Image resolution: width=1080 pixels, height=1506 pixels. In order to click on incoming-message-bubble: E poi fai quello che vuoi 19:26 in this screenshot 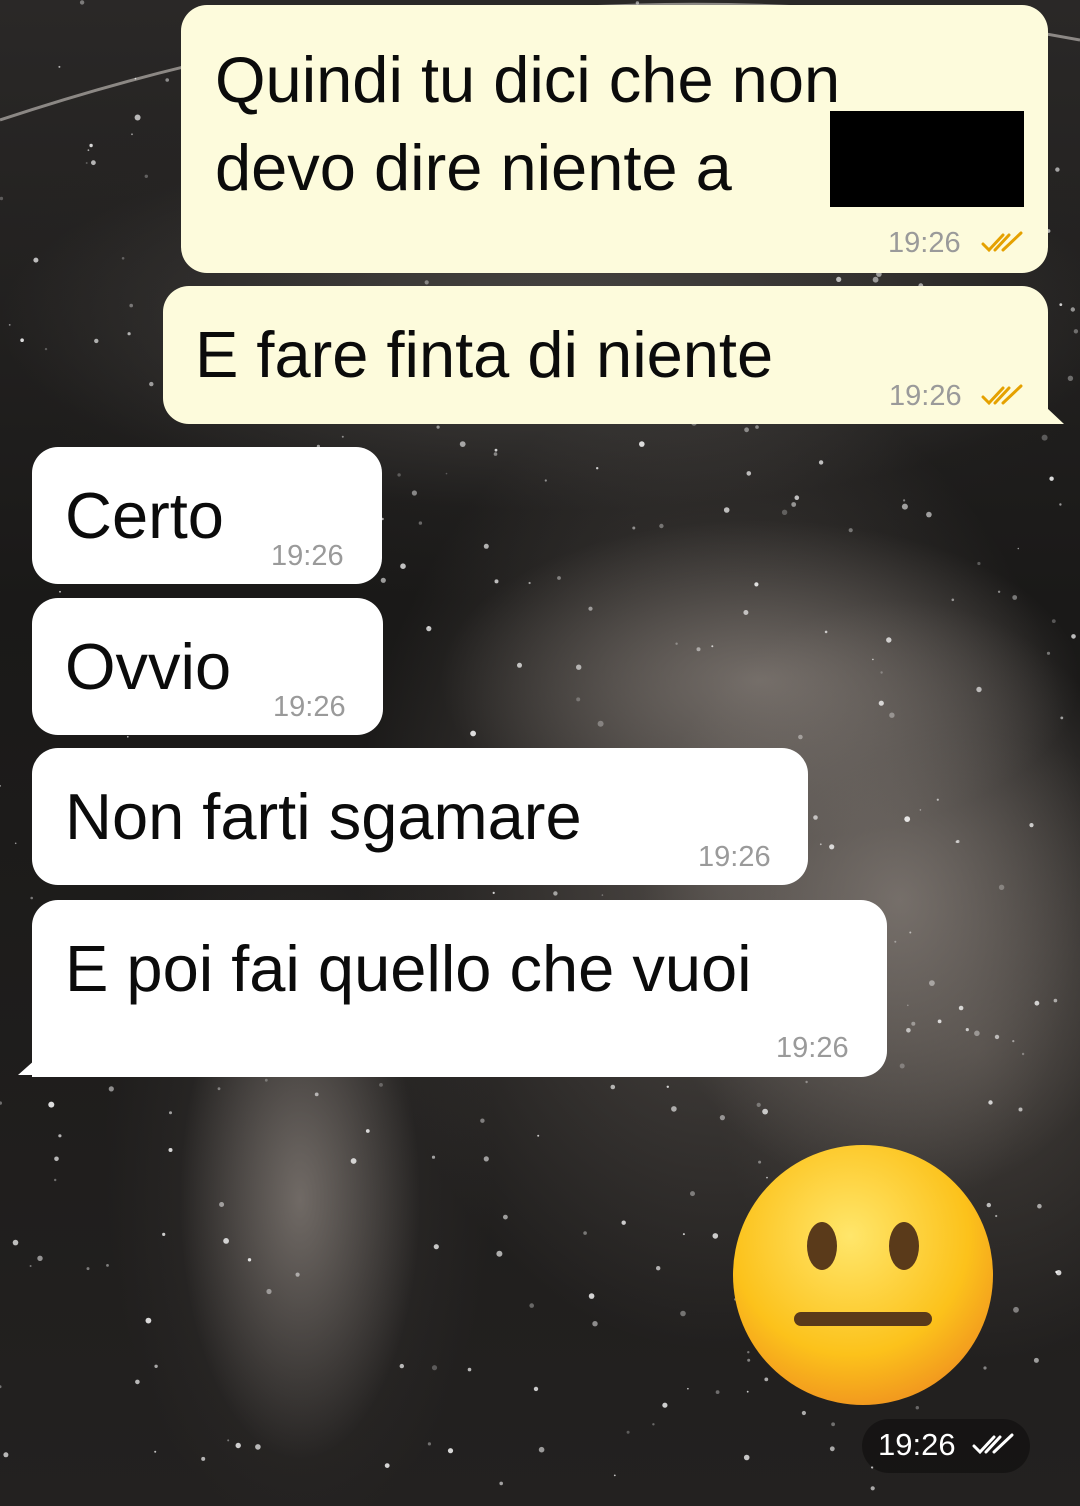, I will do `click(459, 988)`.